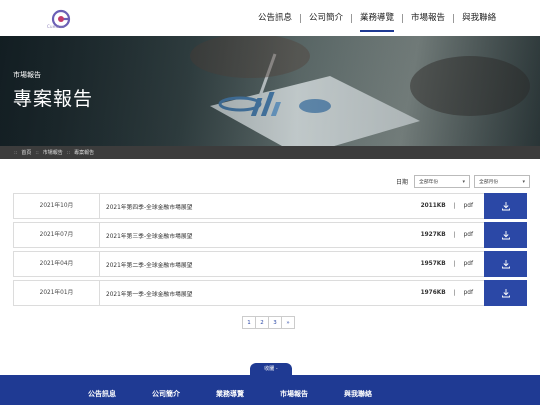  Describe the element at coordinates (57, 264) in the screenshot. I see `report-date: 2021年04月` at that location.